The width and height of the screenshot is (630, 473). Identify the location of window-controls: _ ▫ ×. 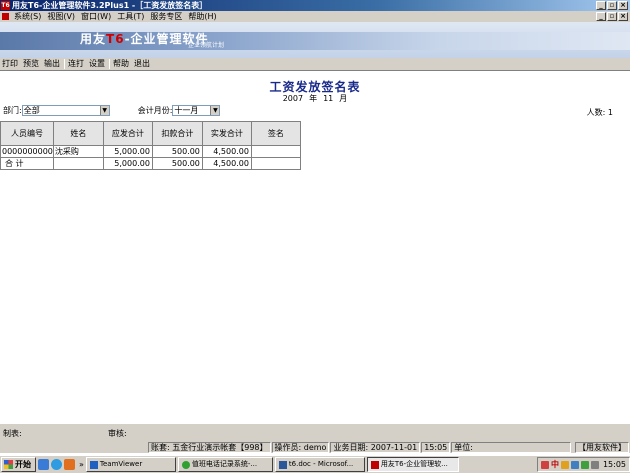
(612, 5).